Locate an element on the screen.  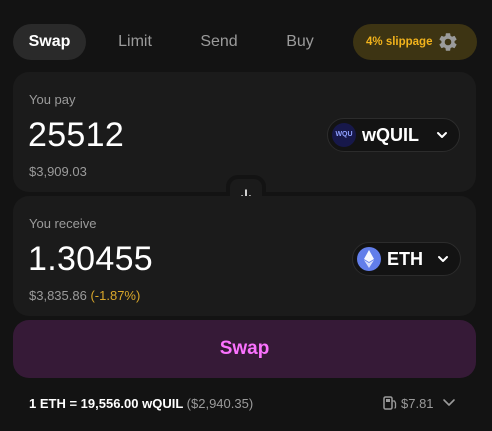
swap-button: Swap is located at coordinates (244, 349).